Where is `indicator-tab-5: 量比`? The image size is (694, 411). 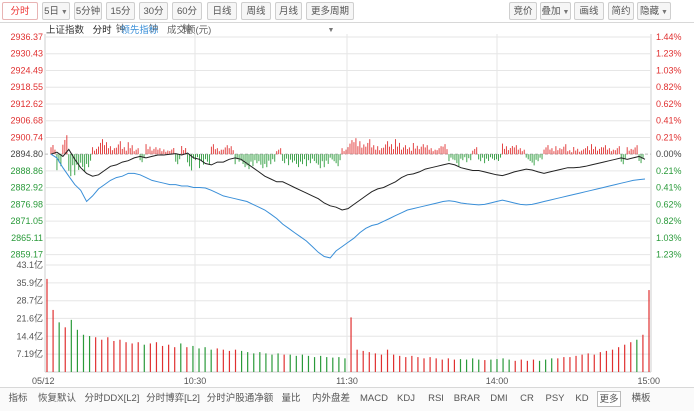 indicator-tab-5: 量比 is located at coordinates (291, 399).